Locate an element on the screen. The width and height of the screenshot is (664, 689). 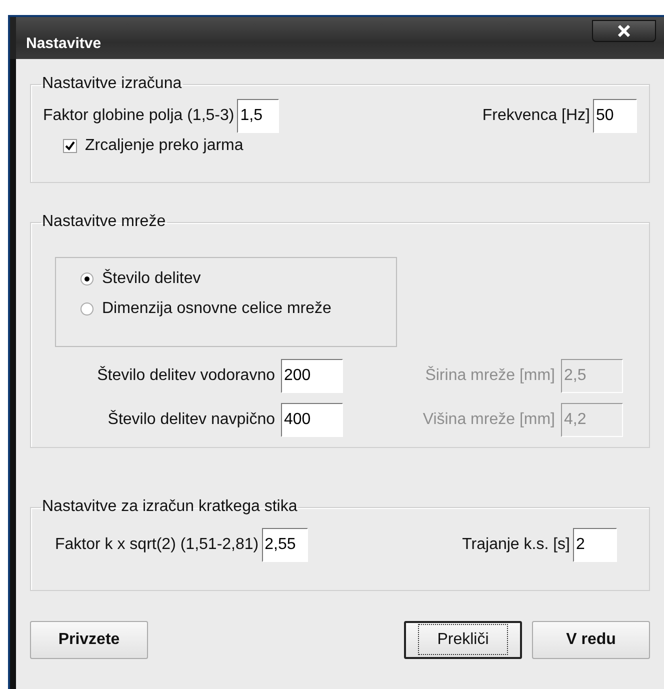
close-button is located at coordinates (624, 31).